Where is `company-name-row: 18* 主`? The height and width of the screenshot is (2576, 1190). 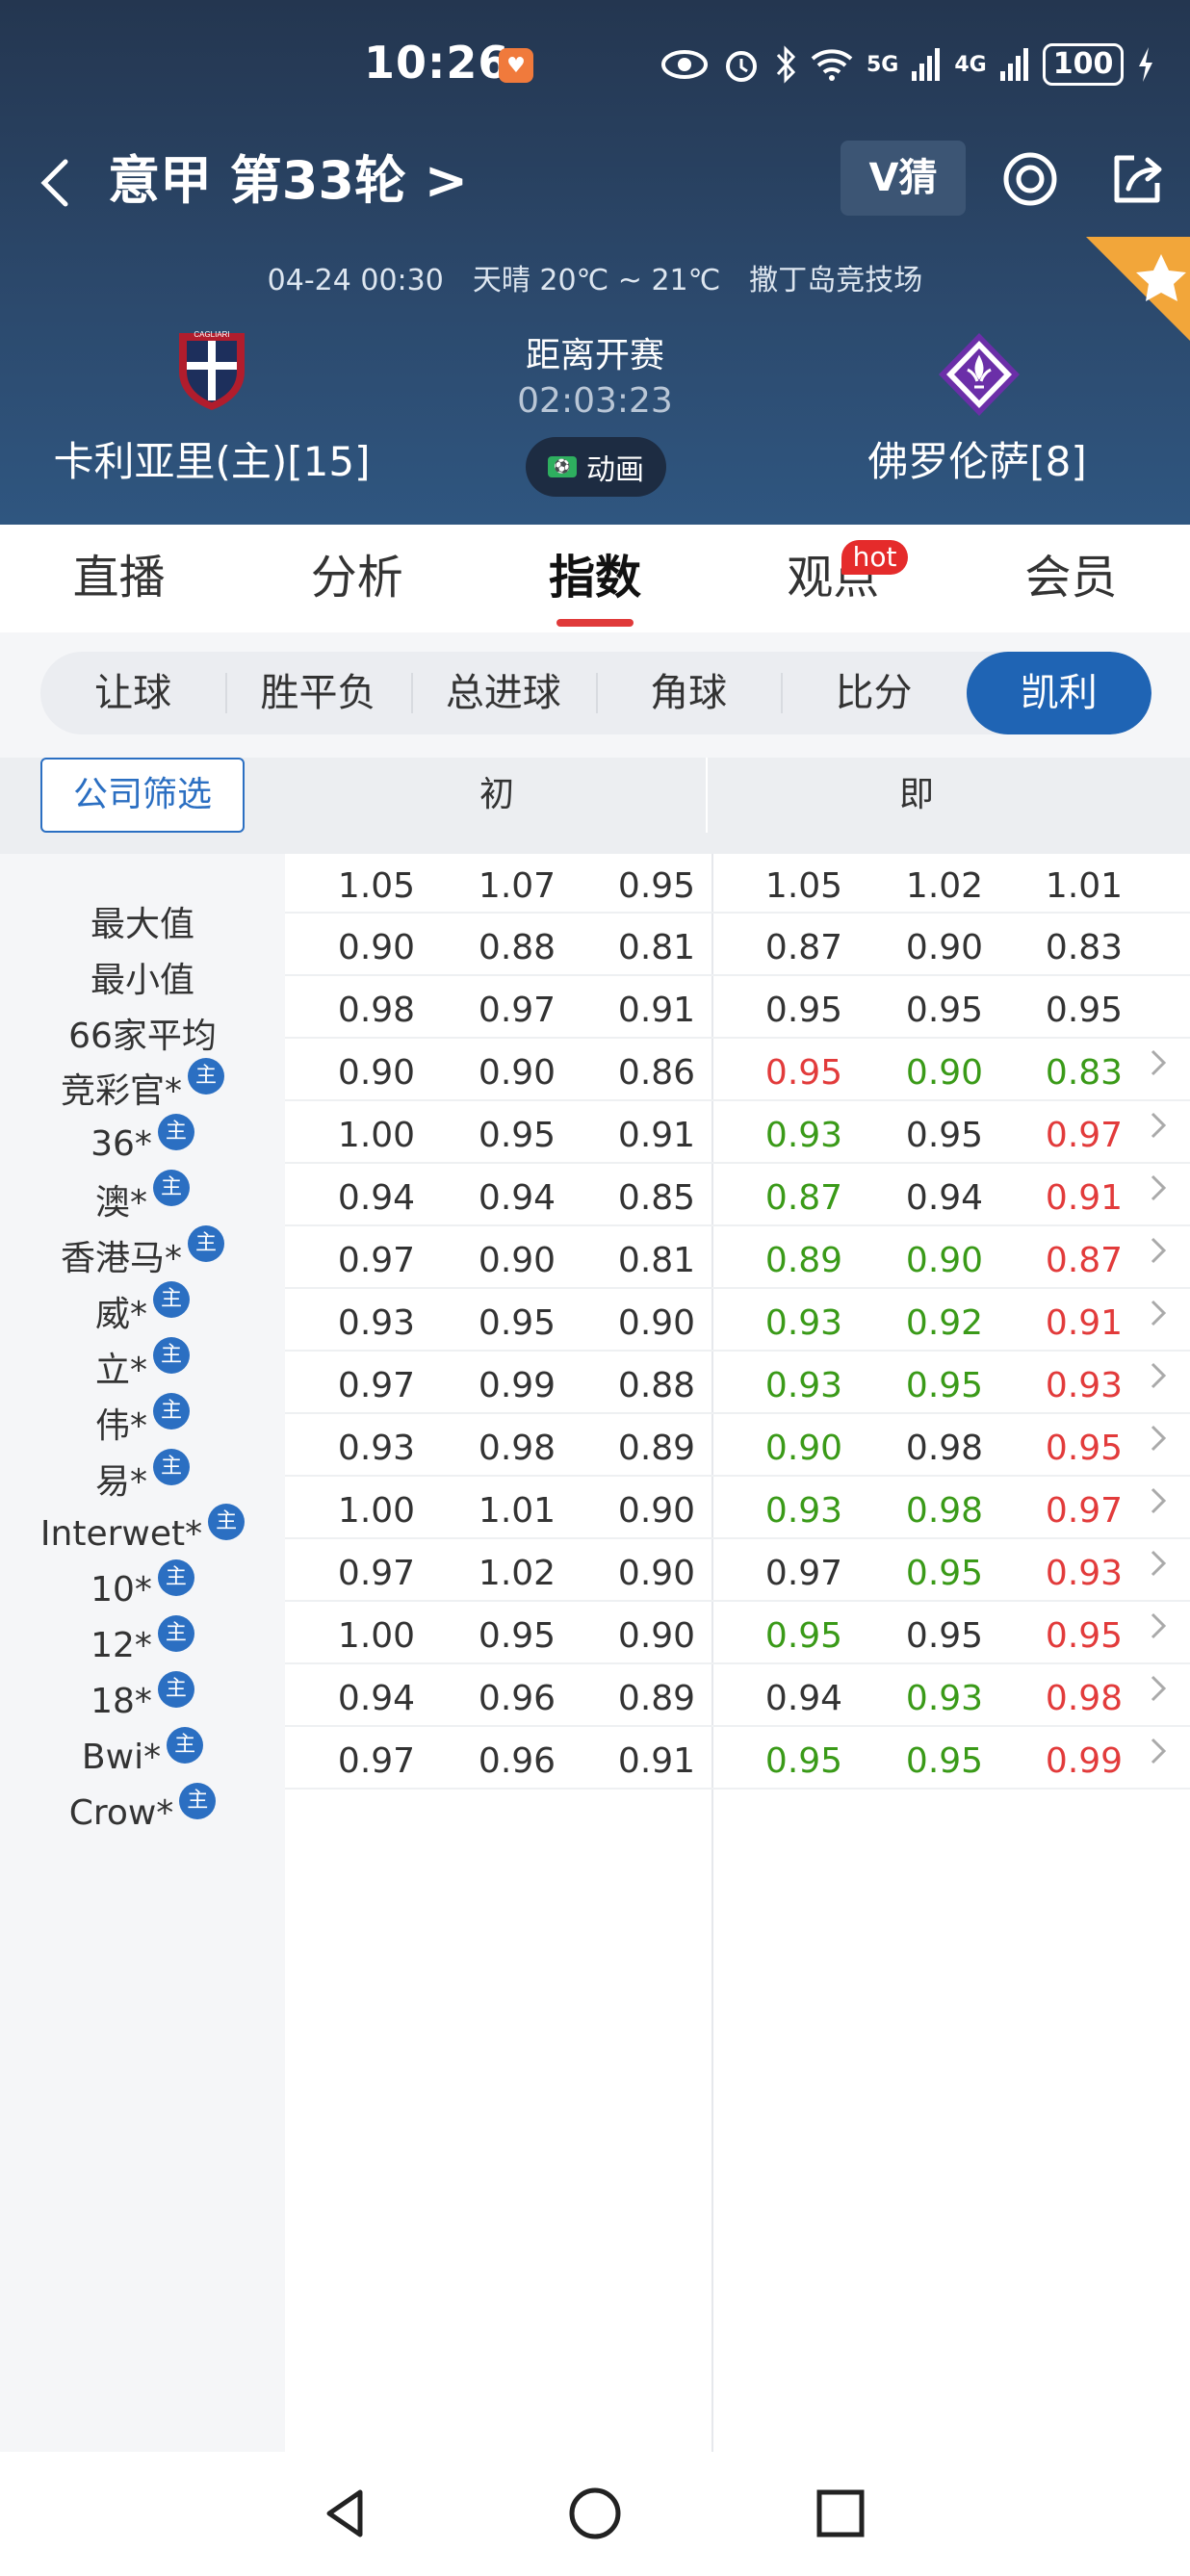
company-name-row: 18* 主 is located at coordinates (143, 1701).